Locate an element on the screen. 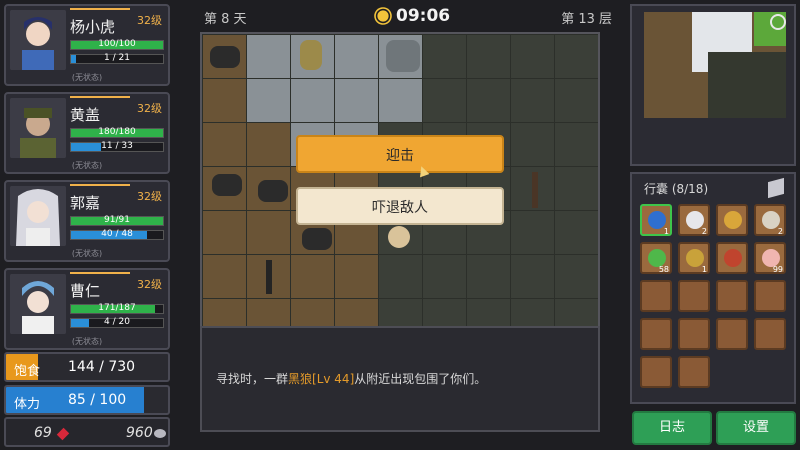 This screenshot has height=450, width=800. mp-bar: 1 / 21 is located at coordinates (117, 58).